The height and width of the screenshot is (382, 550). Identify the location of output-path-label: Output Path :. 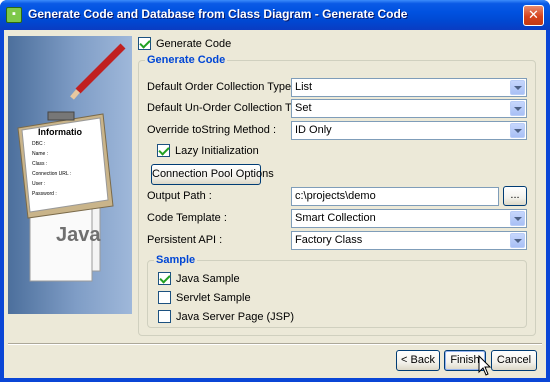
(179, 196).